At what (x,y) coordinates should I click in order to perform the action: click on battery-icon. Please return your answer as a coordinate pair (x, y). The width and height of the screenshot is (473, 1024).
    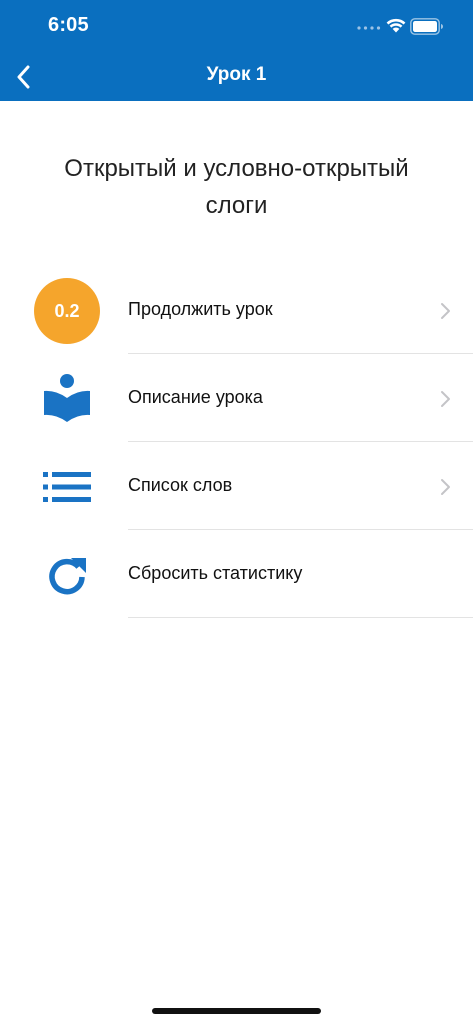
    Looking at the image, I should click on (426, 26).